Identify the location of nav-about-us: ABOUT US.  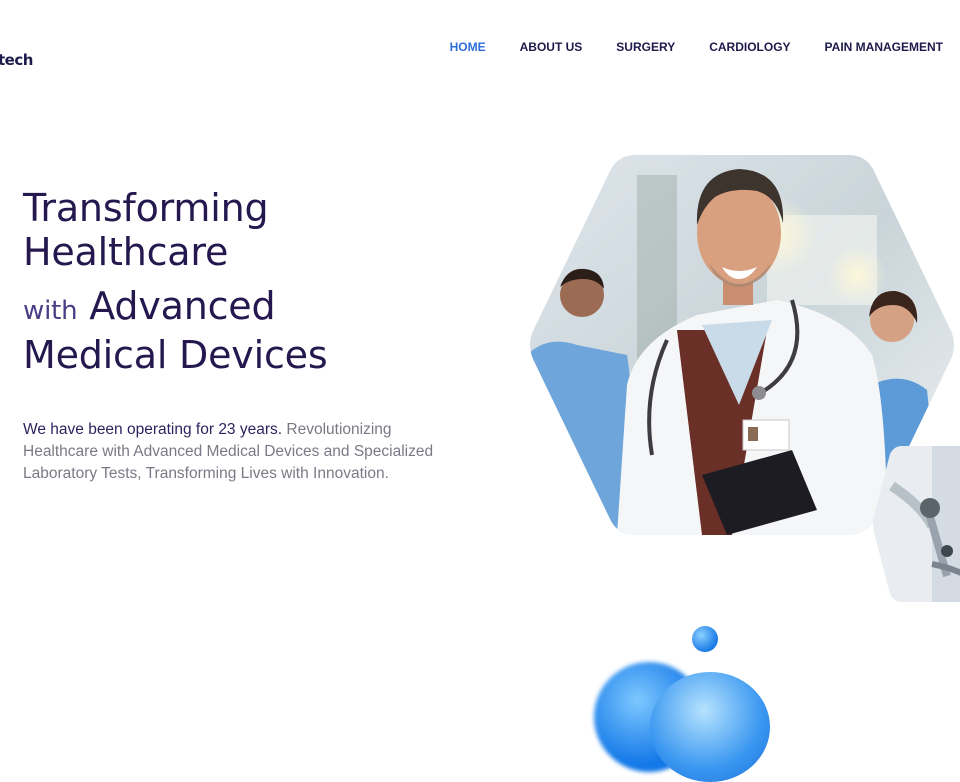
(551, 47).